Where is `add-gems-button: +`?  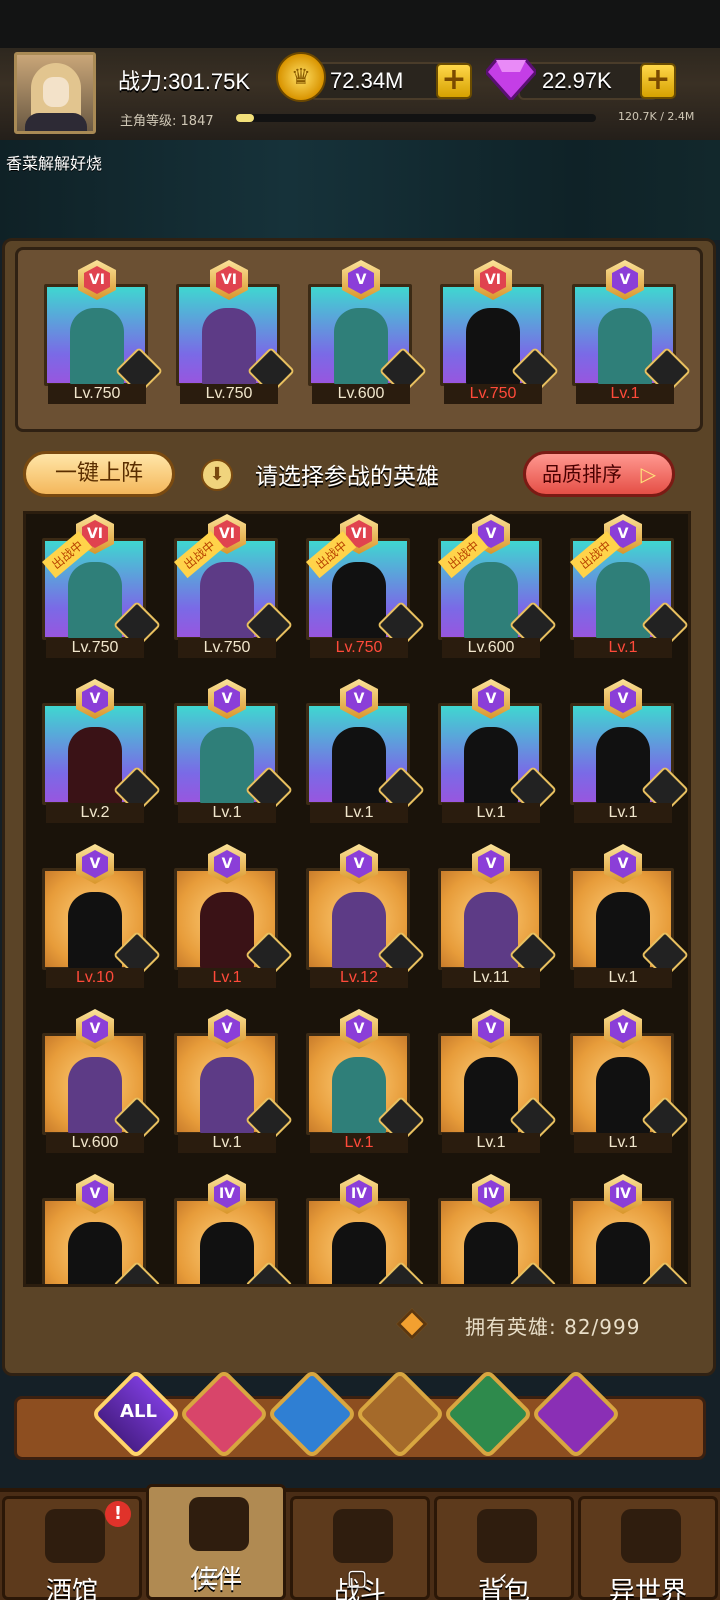
add-gems-button: + is located at coordinates (658, 81).